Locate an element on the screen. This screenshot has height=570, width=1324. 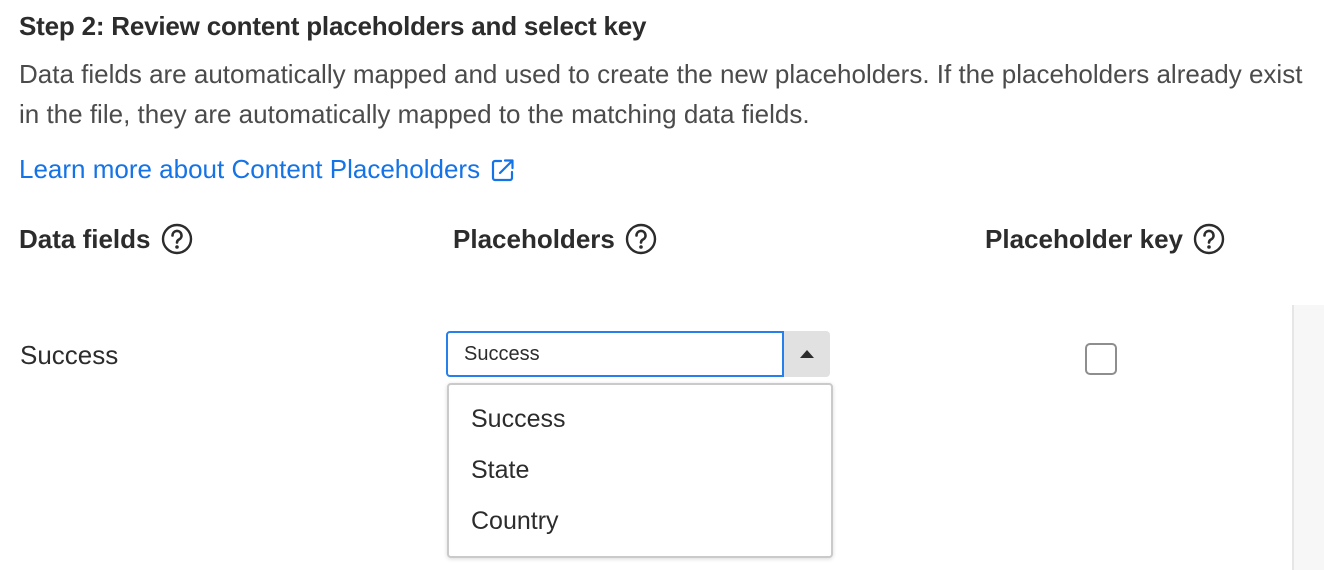
column-header-placeholders: Placeholders is located at coordinates (555, 239).